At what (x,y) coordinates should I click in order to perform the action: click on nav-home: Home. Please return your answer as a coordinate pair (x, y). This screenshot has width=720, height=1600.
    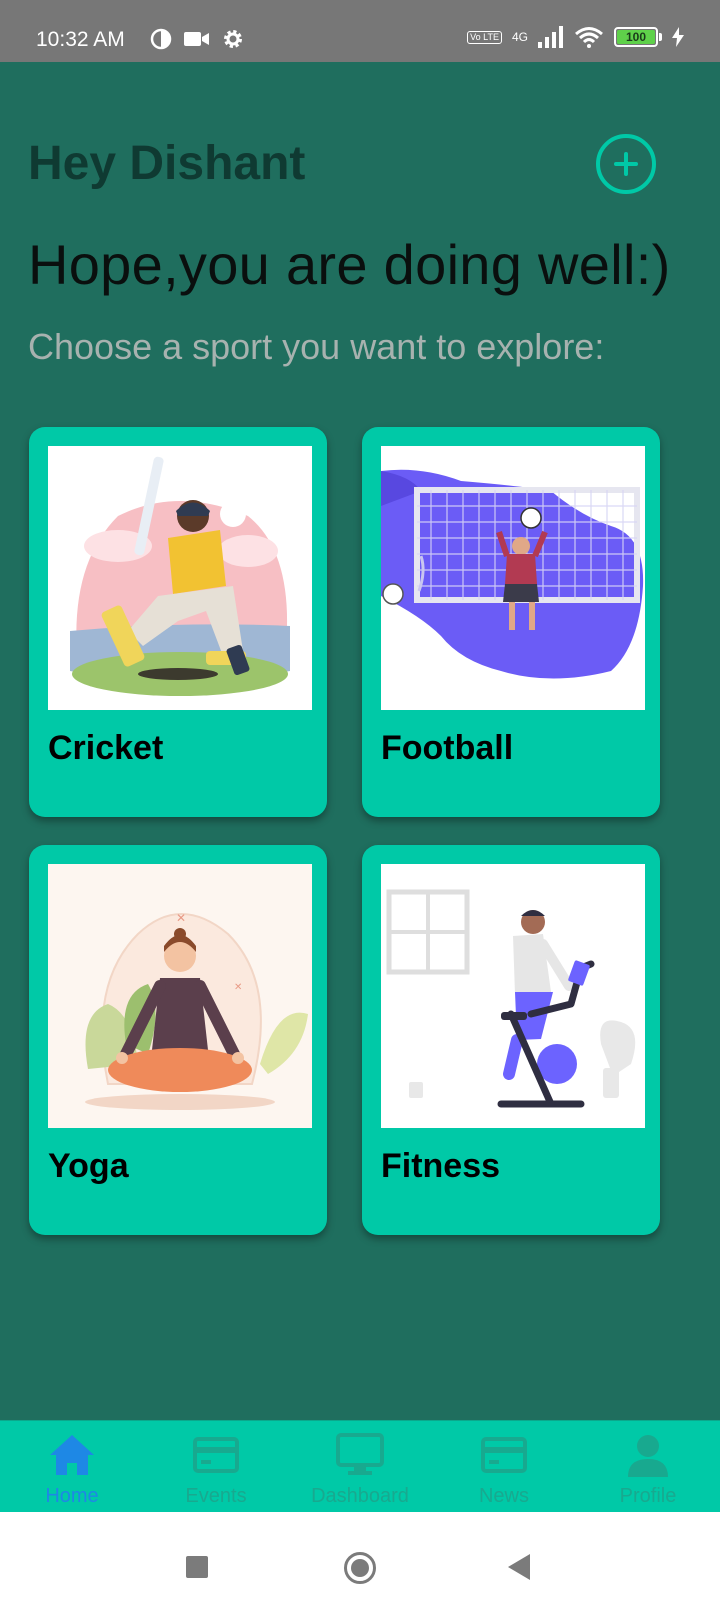
    Looking at the image, I should click on (72, 1466).